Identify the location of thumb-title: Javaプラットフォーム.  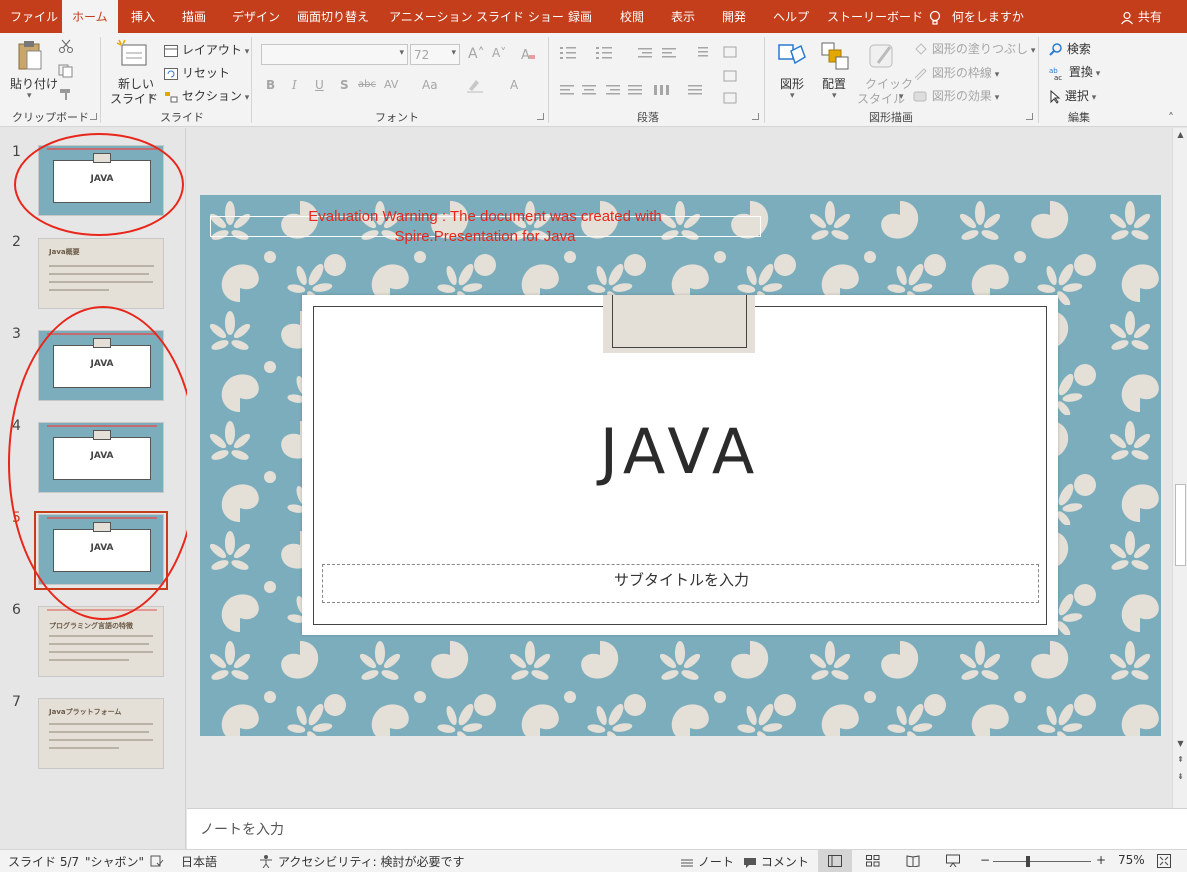
(85, 712).